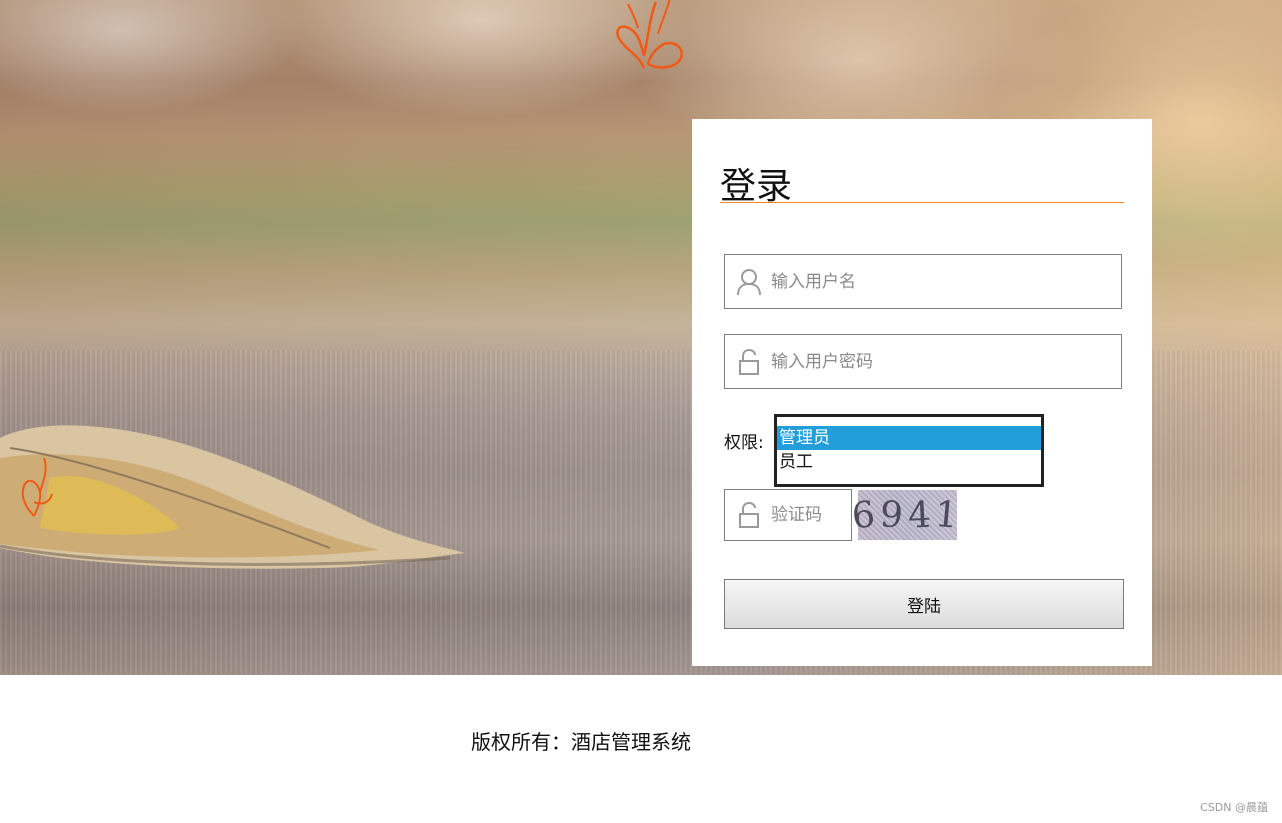 This screenshot has height=823, width=1282. What do you see at coordinates (921, 515) in the screenshot?
I see `captcha-char: 4` at bounding box center [921, 515].